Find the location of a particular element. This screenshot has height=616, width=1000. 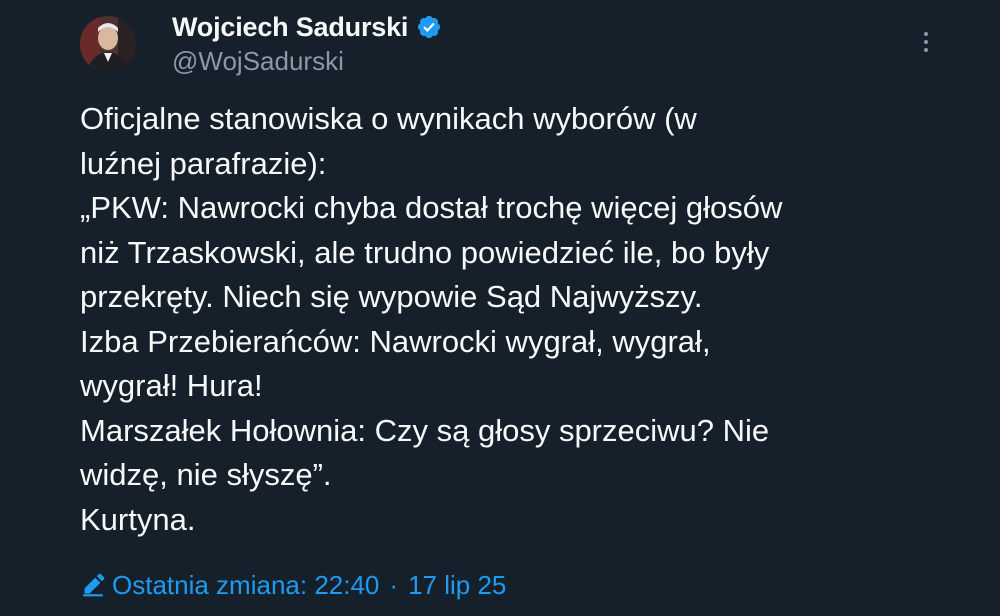

edit-date: 17 lip 25 is located at coordinates (457, 585).